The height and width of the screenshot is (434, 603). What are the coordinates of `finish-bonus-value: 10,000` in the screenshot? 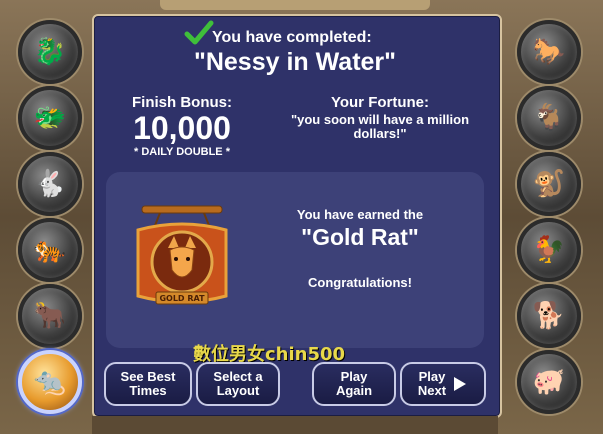 It's located at (182, 128).